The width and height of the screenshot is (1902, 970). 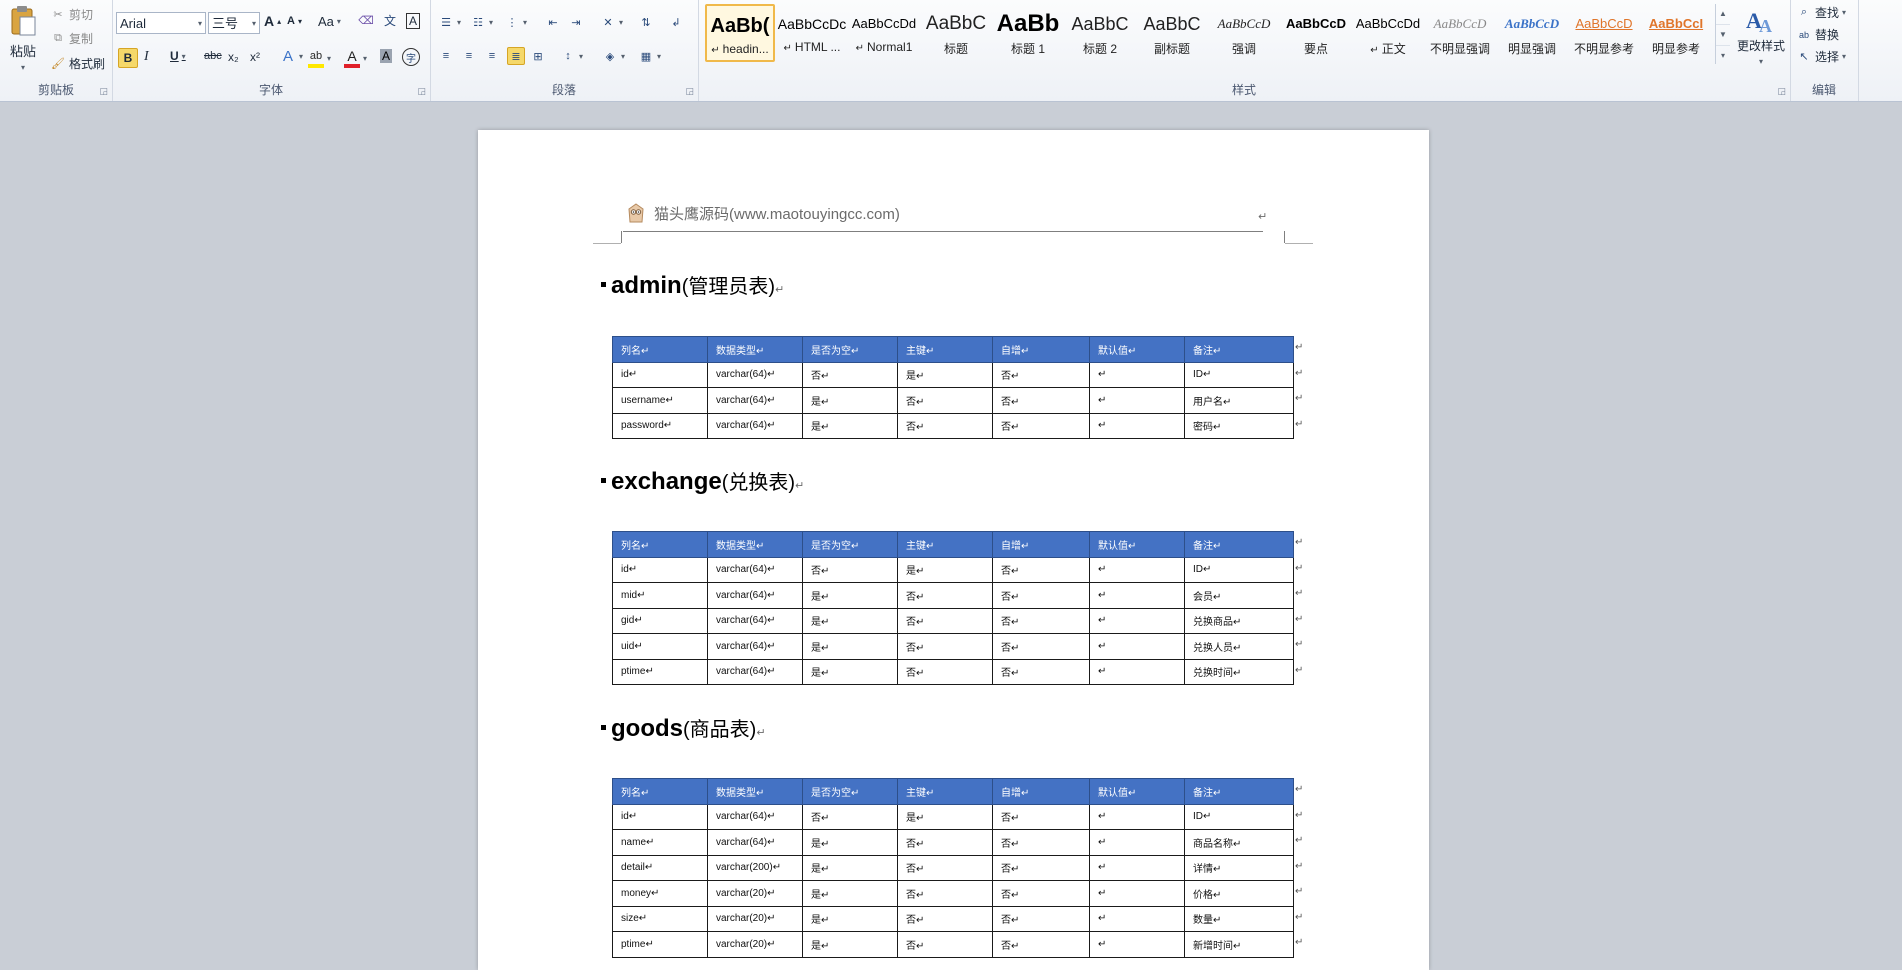 What do you see at coordinates (146, 57) in the screenshot?
I see `italic-button: I` at bounding box center [146, 57].